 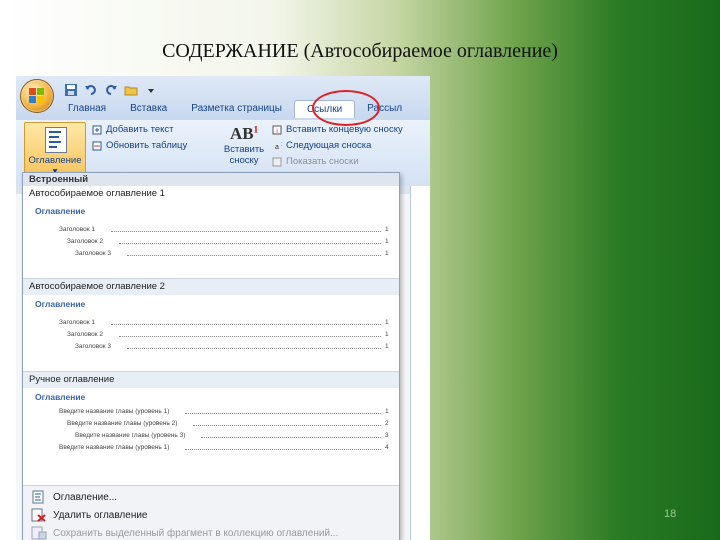 I want to click on office-logo-icon, so click(x=37, y=96).